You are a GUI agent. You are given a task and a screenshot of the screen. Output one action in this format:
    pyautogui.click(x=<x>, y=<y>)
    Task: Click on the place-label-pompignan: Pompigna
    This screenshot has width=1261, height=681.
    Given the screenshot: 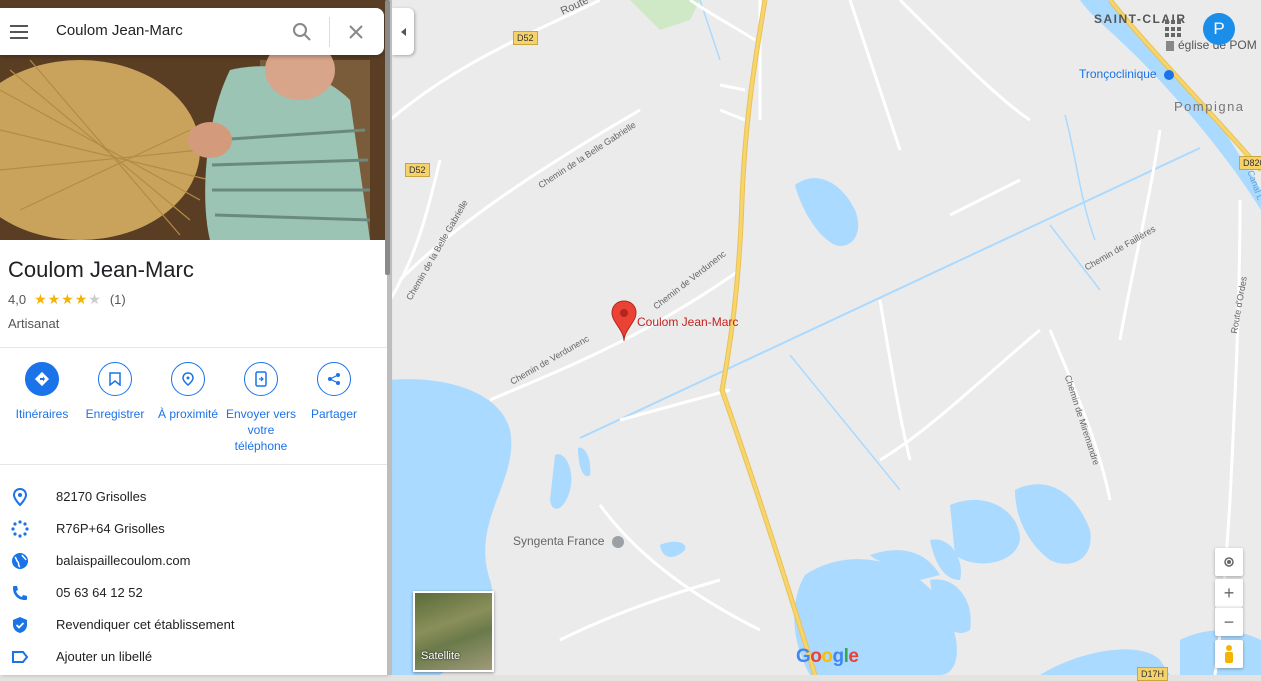 What is the action you would take?
    pyautogui.click(x=1209, y=106)
    